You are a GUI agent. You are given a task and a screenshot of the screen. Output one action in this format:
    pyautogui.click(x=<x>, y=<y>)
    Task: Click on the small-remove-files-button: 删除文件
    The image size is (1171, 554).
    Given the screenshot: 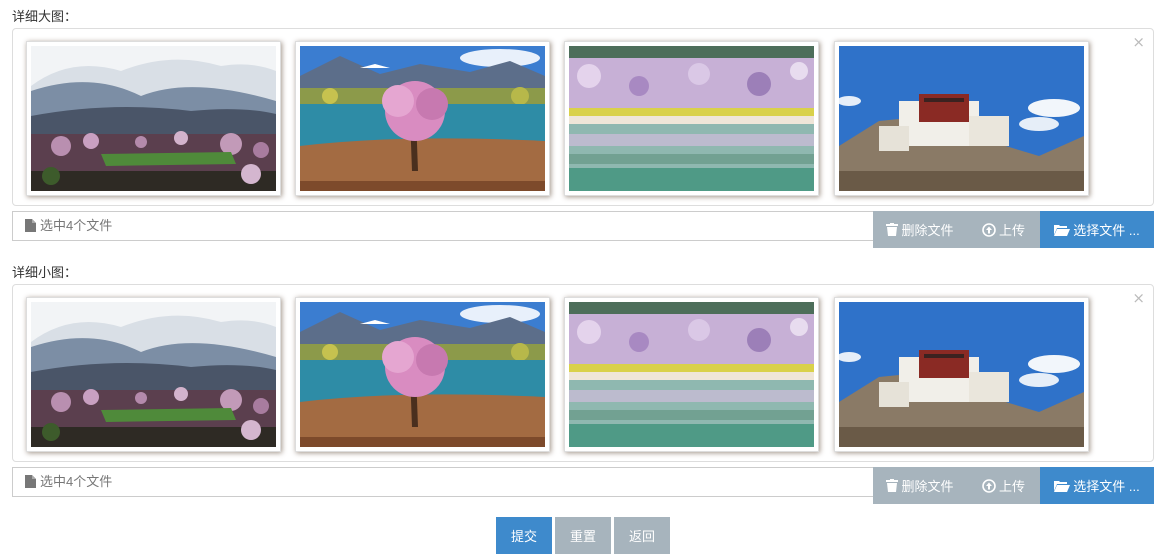 What is the action you would take?
    pyautogui.click(x=920, y=485)
    